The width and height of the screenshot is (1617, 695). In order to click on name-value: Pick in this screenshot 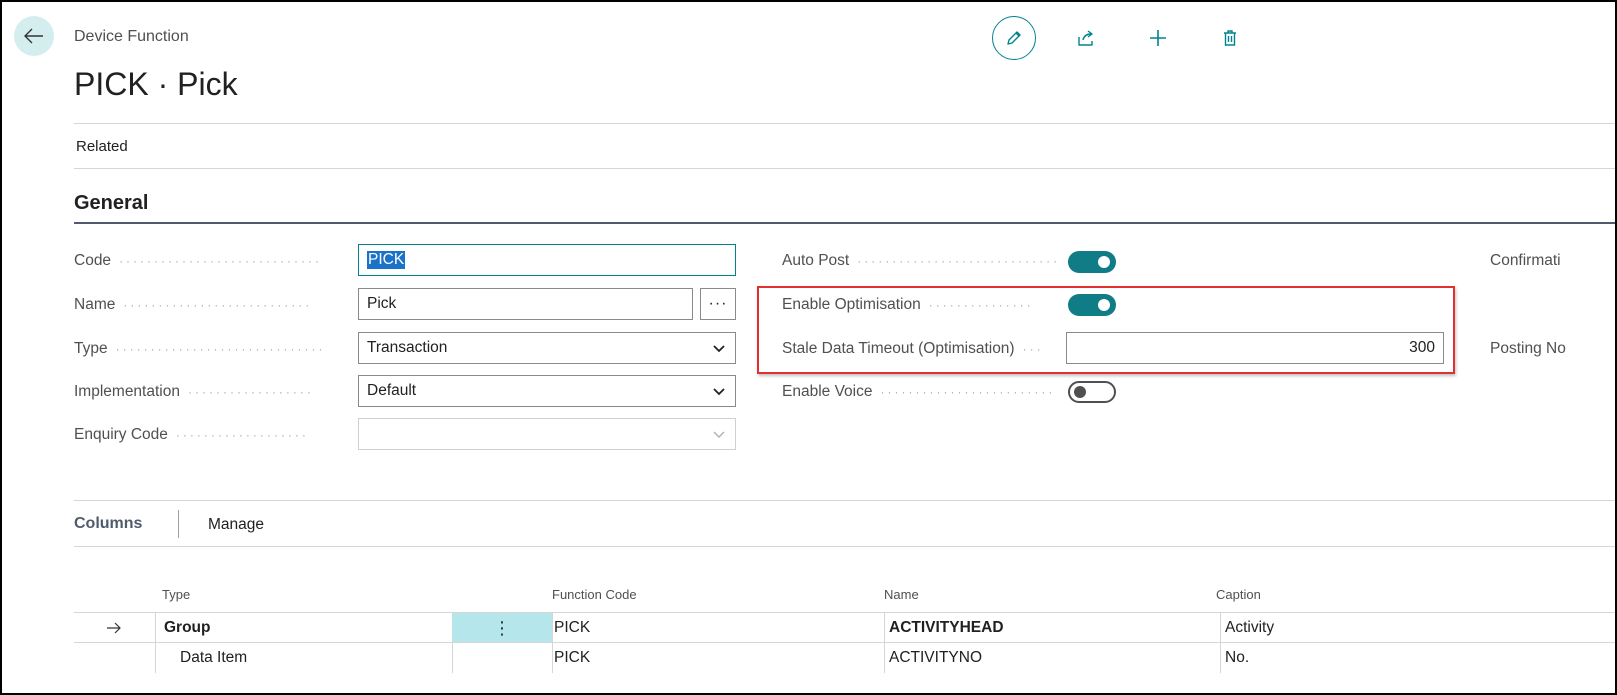, I will do `click(382, 303)`.